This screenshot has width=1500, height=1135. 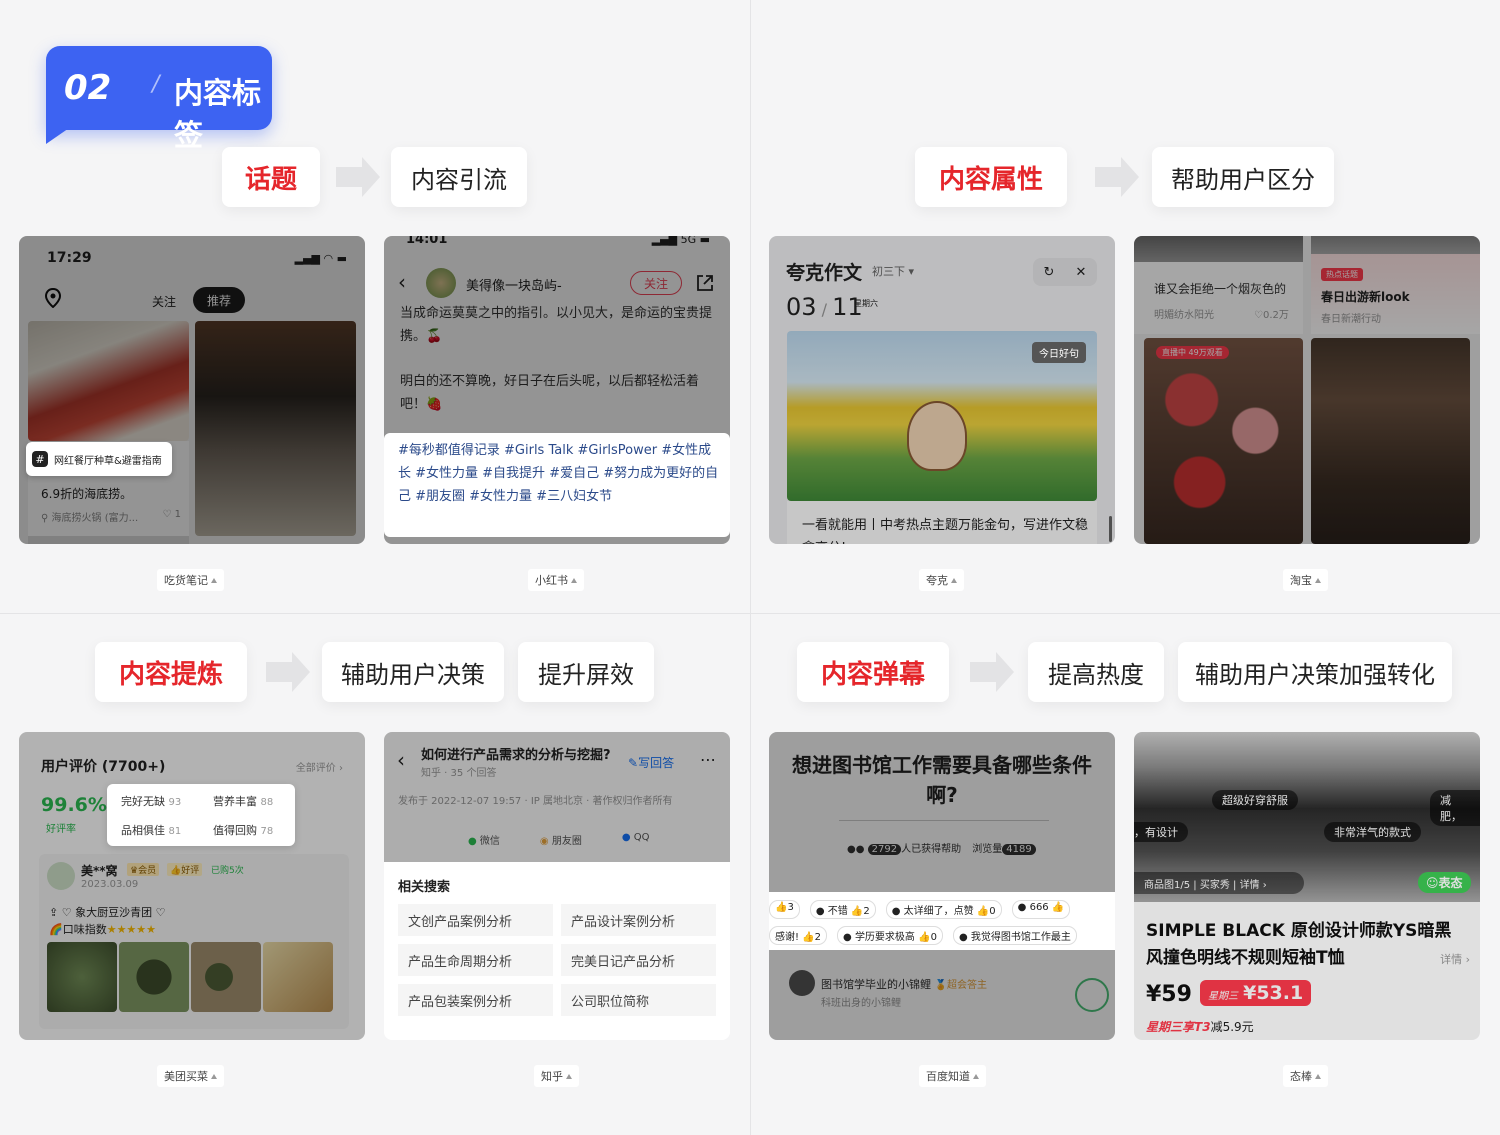 What do you see at coordinates (143, 801) in the screenshot?
I see `chip-label: 完好无缺` at bounding box center [143, 801].